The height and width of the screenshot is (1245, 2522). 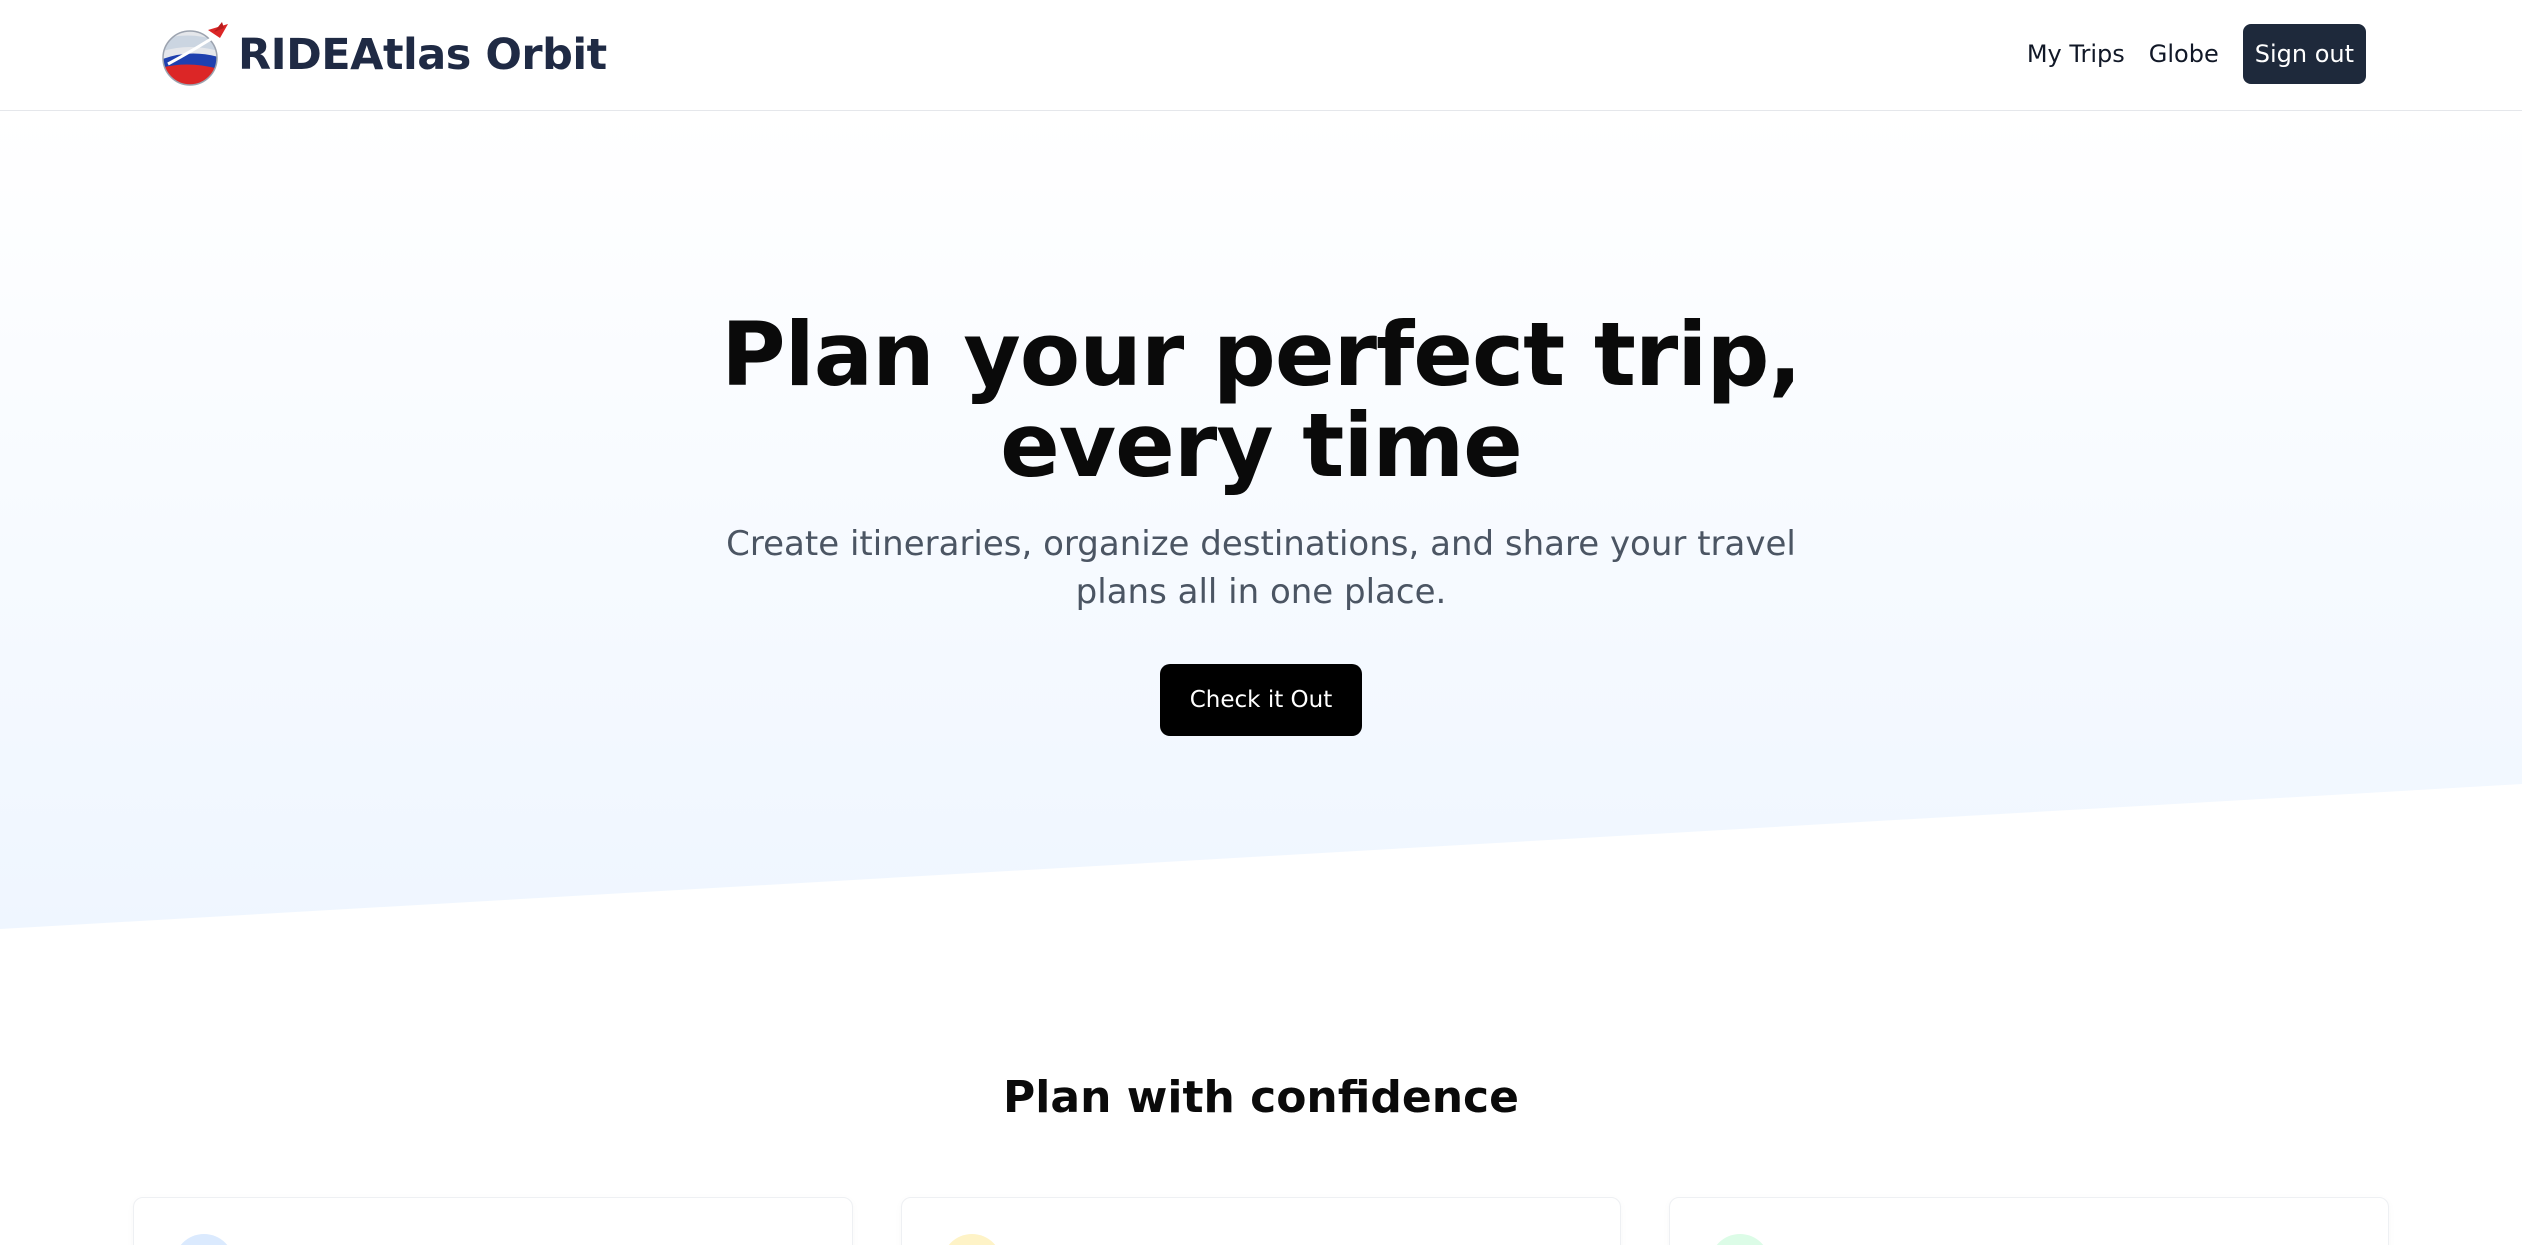 I want to click on hero-title: Plan your perfect trip, every time, so click(x=1261, y=400).